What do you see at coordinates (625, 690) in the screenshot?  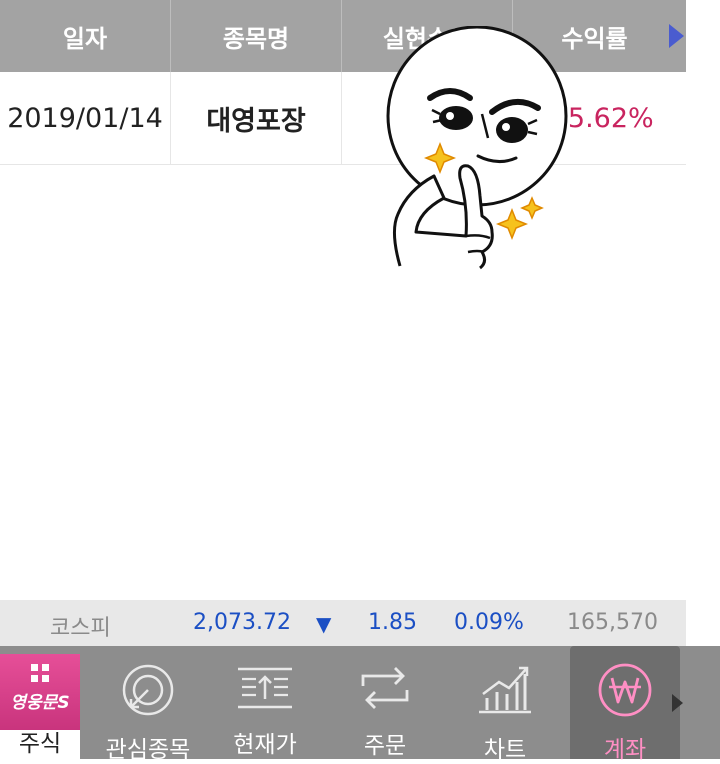 I see `won-icon` at bounding box center [625, 690].